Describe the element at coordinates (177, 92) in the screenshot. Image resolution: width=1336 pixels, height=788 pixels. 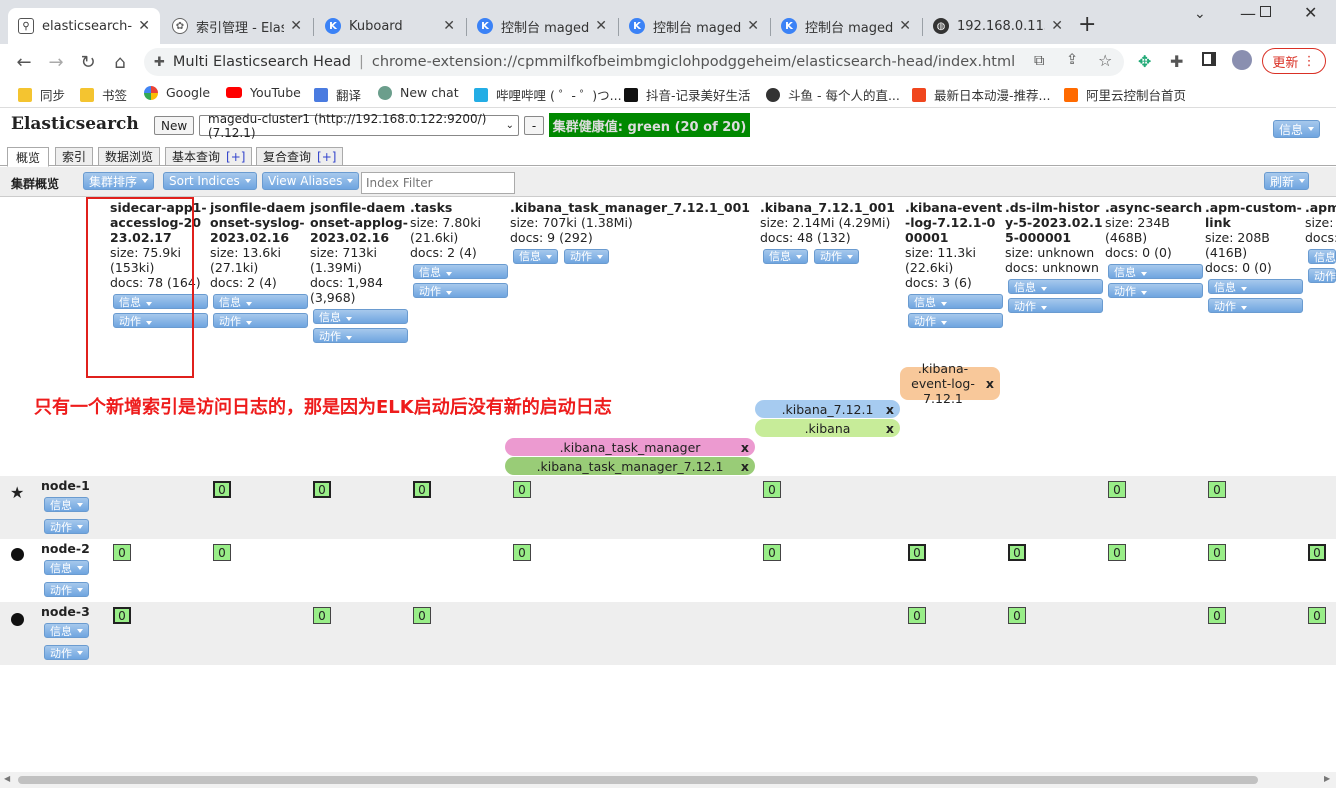
I see `bookmark-google: Google` at that location.